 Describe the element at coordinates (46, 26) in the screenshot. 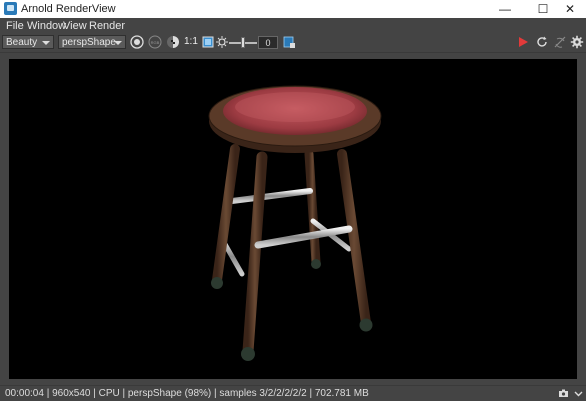

I see `menu-window: Window` at that location.